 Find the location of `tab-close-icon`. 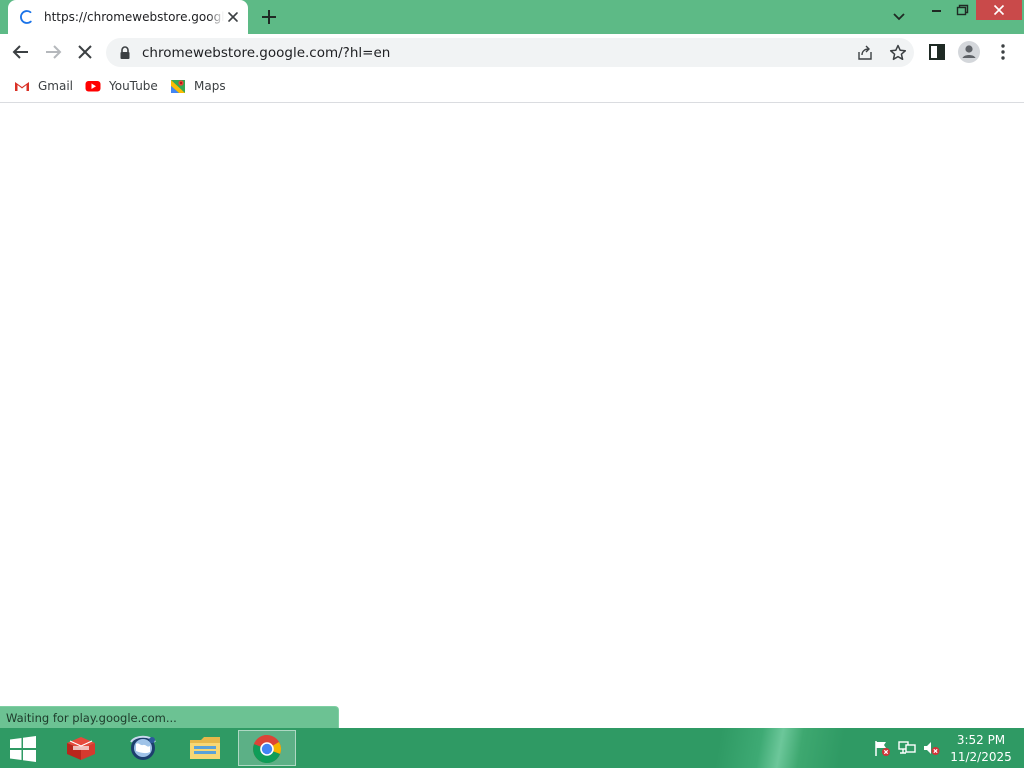

tab-close-icon is located at coordinates (233, 17).